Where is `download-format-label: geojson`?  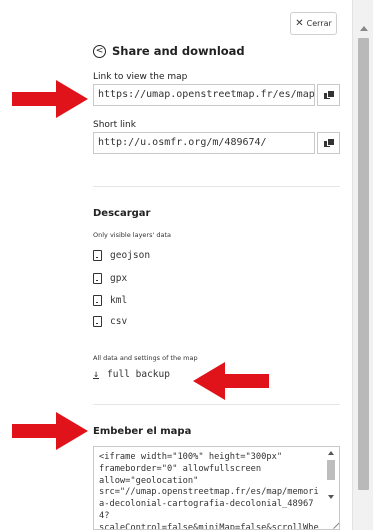 download-format-label: geojson is located at coordinates (130, 255).